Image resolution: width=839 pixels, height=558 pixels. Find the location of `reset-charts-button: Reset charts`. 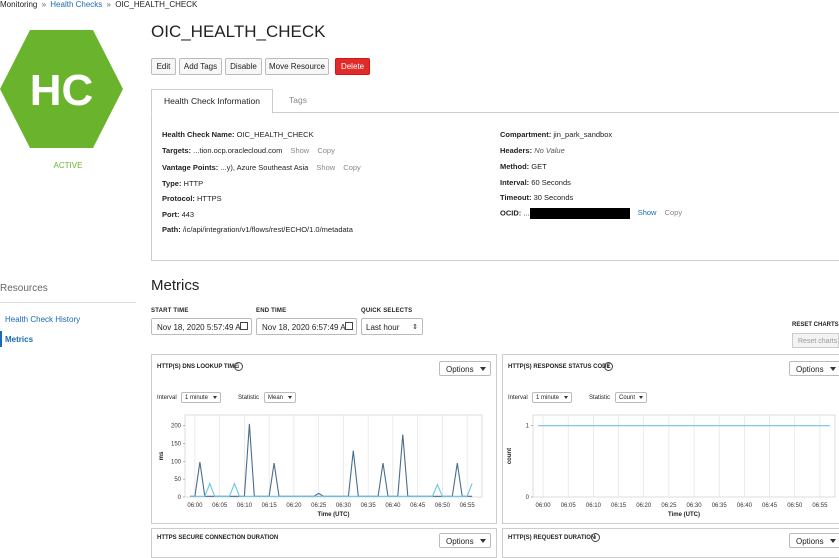

reset-charts-button: Reset charts is located at coordinates (815, 340).